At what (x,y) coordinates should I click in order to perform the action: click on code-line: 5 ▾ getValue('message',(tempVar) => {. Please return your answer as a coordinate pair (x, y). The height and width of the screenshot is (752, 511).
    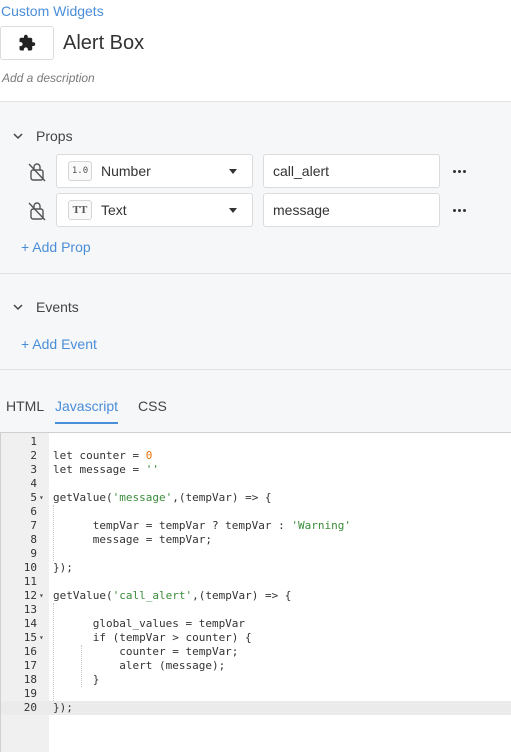
    Looking at the image, I should click on (256, 498).